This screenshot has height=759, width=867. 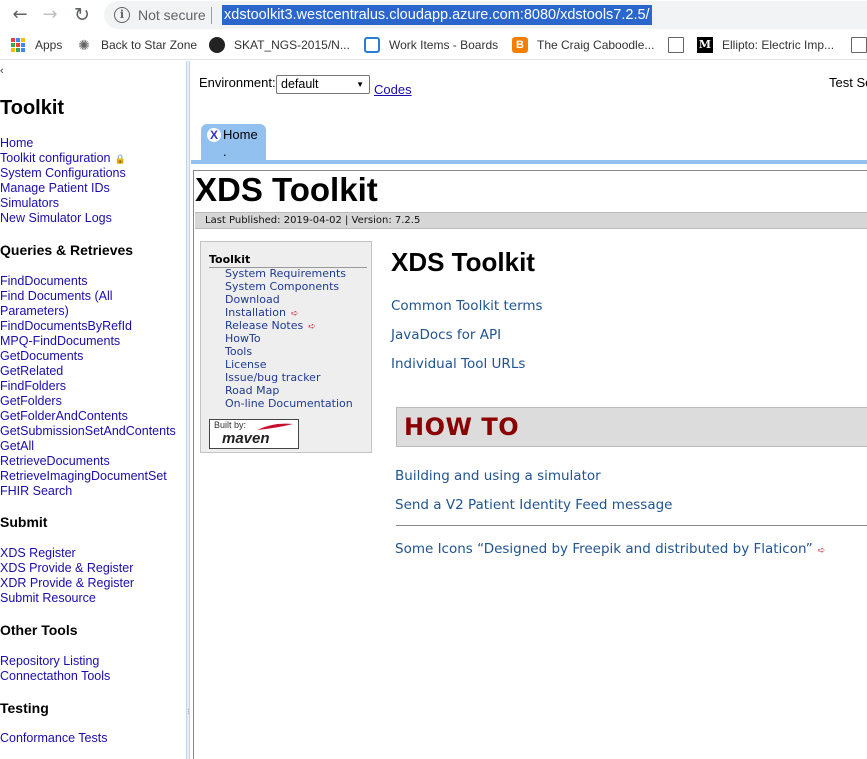 What do you see at coordinates (24, 522) in the screenshot?
I see `nav-section-title: Submit` at bounding box center [24, 522].